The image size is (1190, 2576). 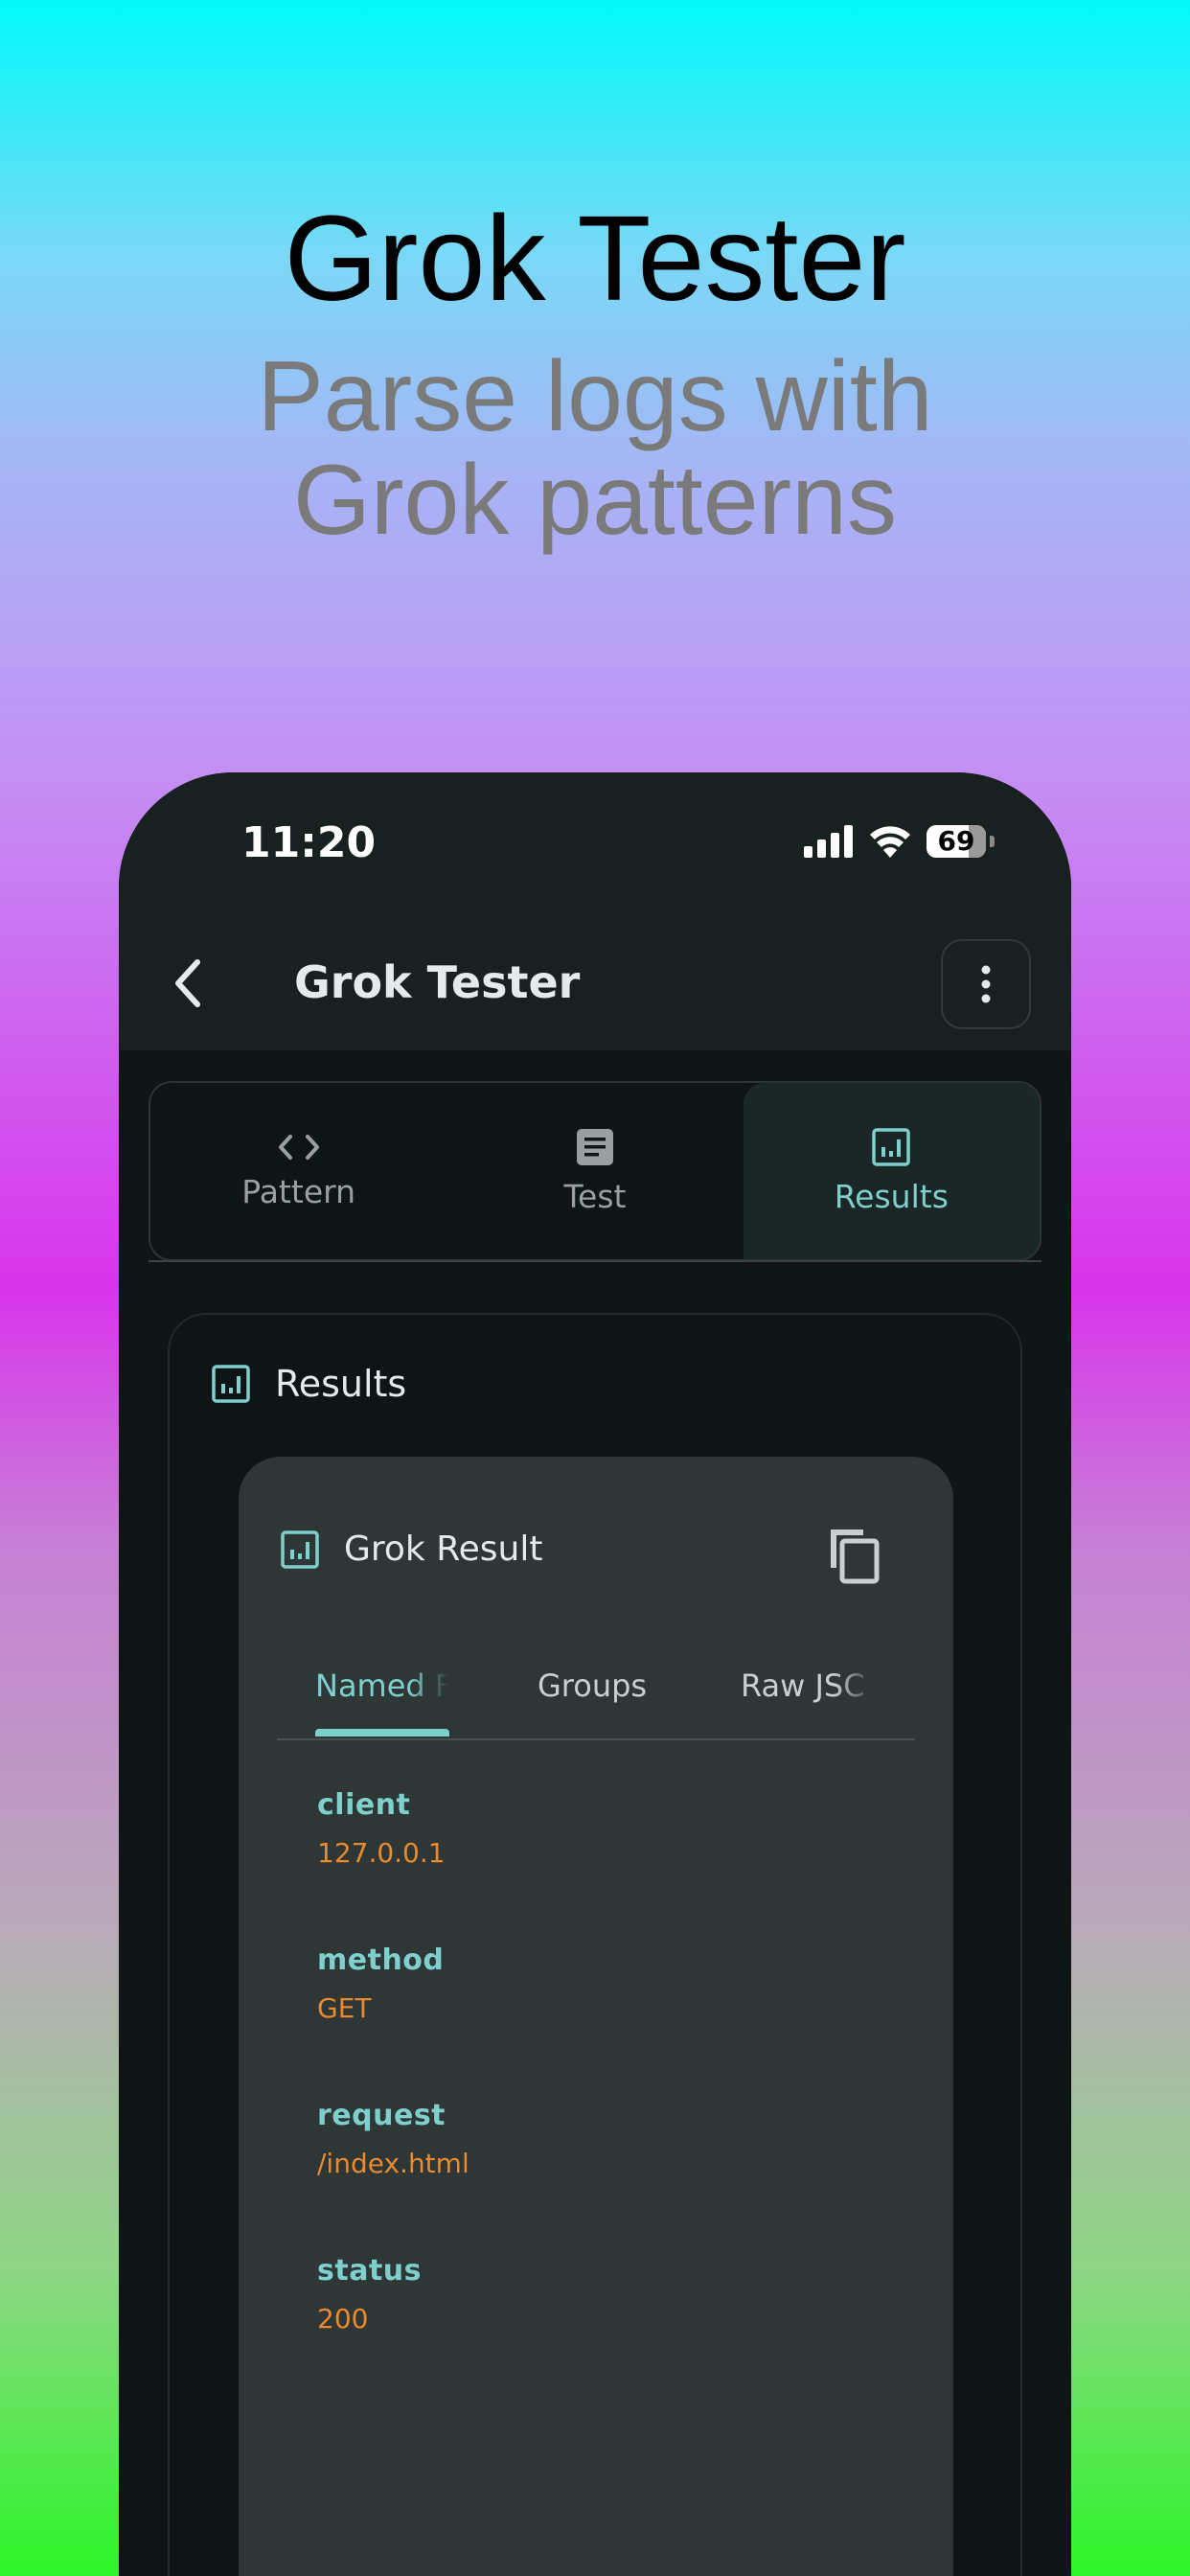 I want to click on app-title: Grok Tester, so click(x=437, y=982).